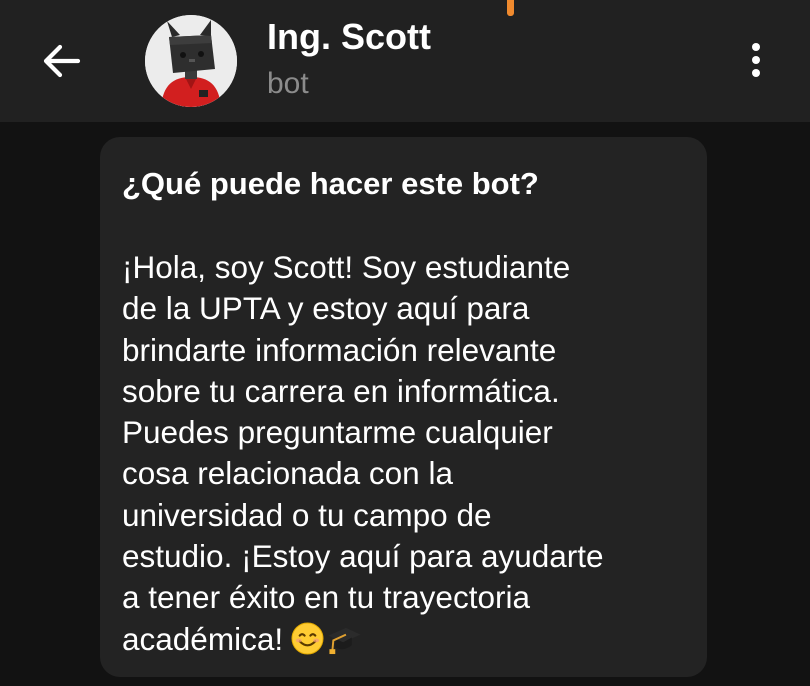  Describe the element at coordinates (408, 639) in the screenshot. I see `description-last-line: académica!` at that location.